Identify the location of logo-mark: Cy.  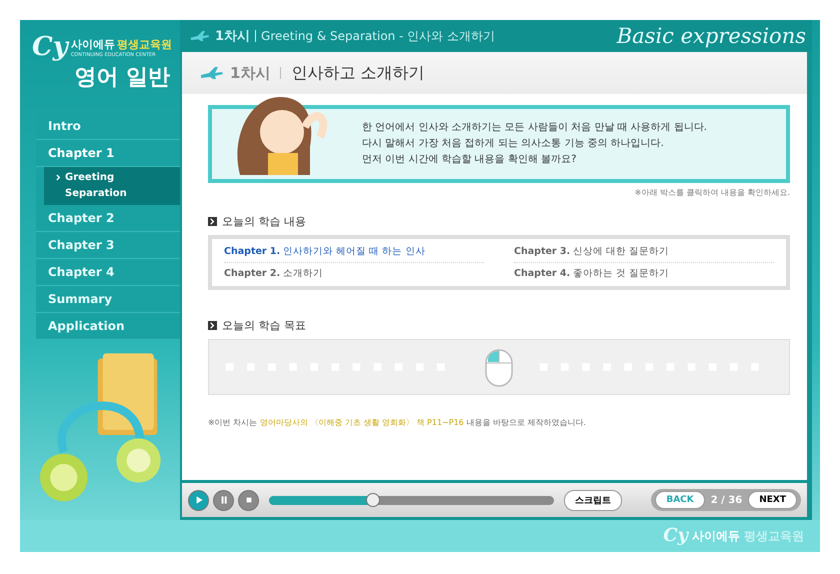
(50, 47).